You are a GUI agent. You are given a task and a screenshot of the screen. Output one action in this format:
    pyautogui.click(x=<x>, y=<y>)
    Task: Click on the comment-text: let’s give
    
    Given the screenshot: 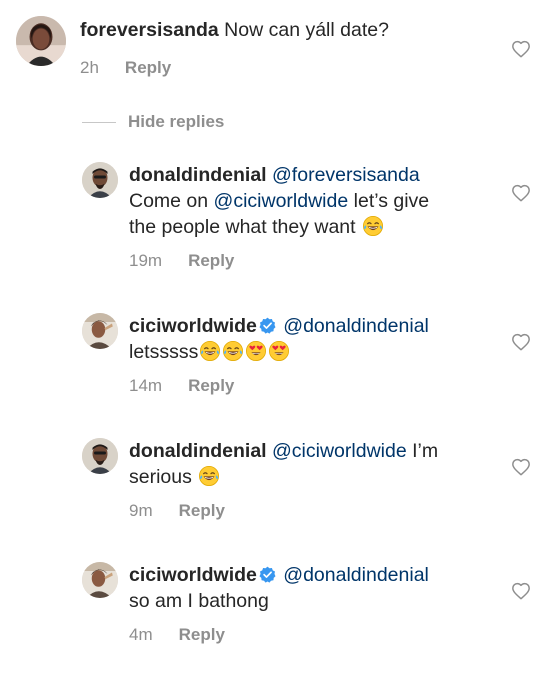 What is the action you would take?
    pyautogui.click(x=389, y=201)
    